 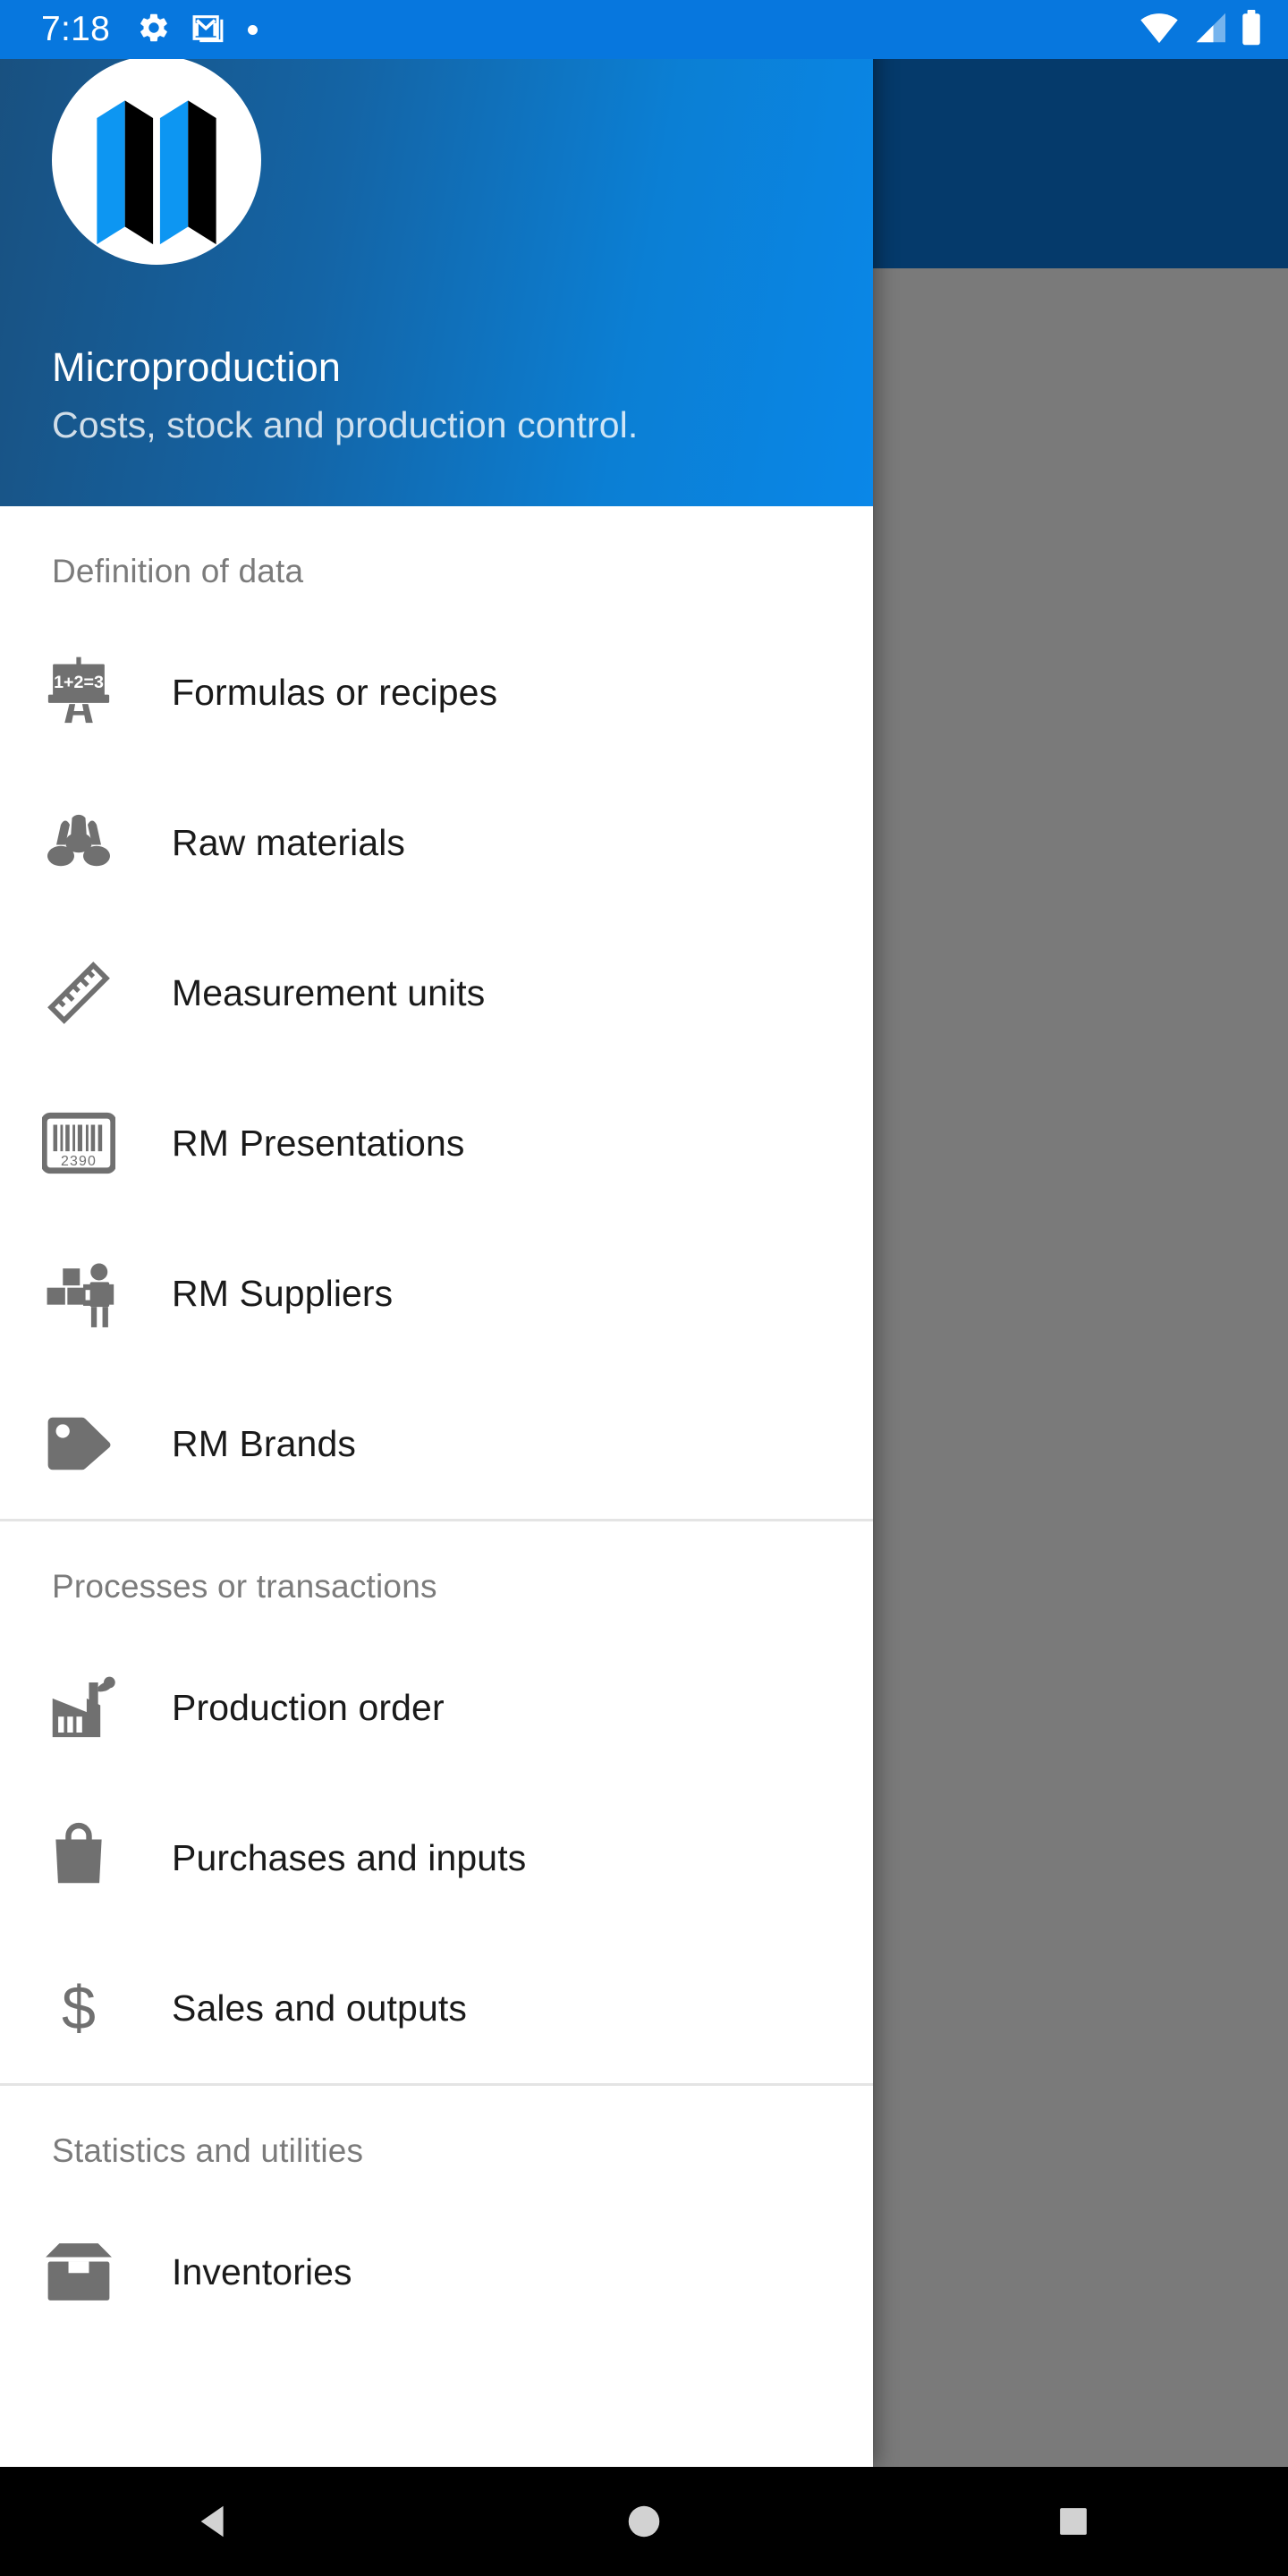 What do you see at coordinates (79, 1293) in the screenshot?
I see `worker-with-boxes-icon` at bounding box center [79, 1293].